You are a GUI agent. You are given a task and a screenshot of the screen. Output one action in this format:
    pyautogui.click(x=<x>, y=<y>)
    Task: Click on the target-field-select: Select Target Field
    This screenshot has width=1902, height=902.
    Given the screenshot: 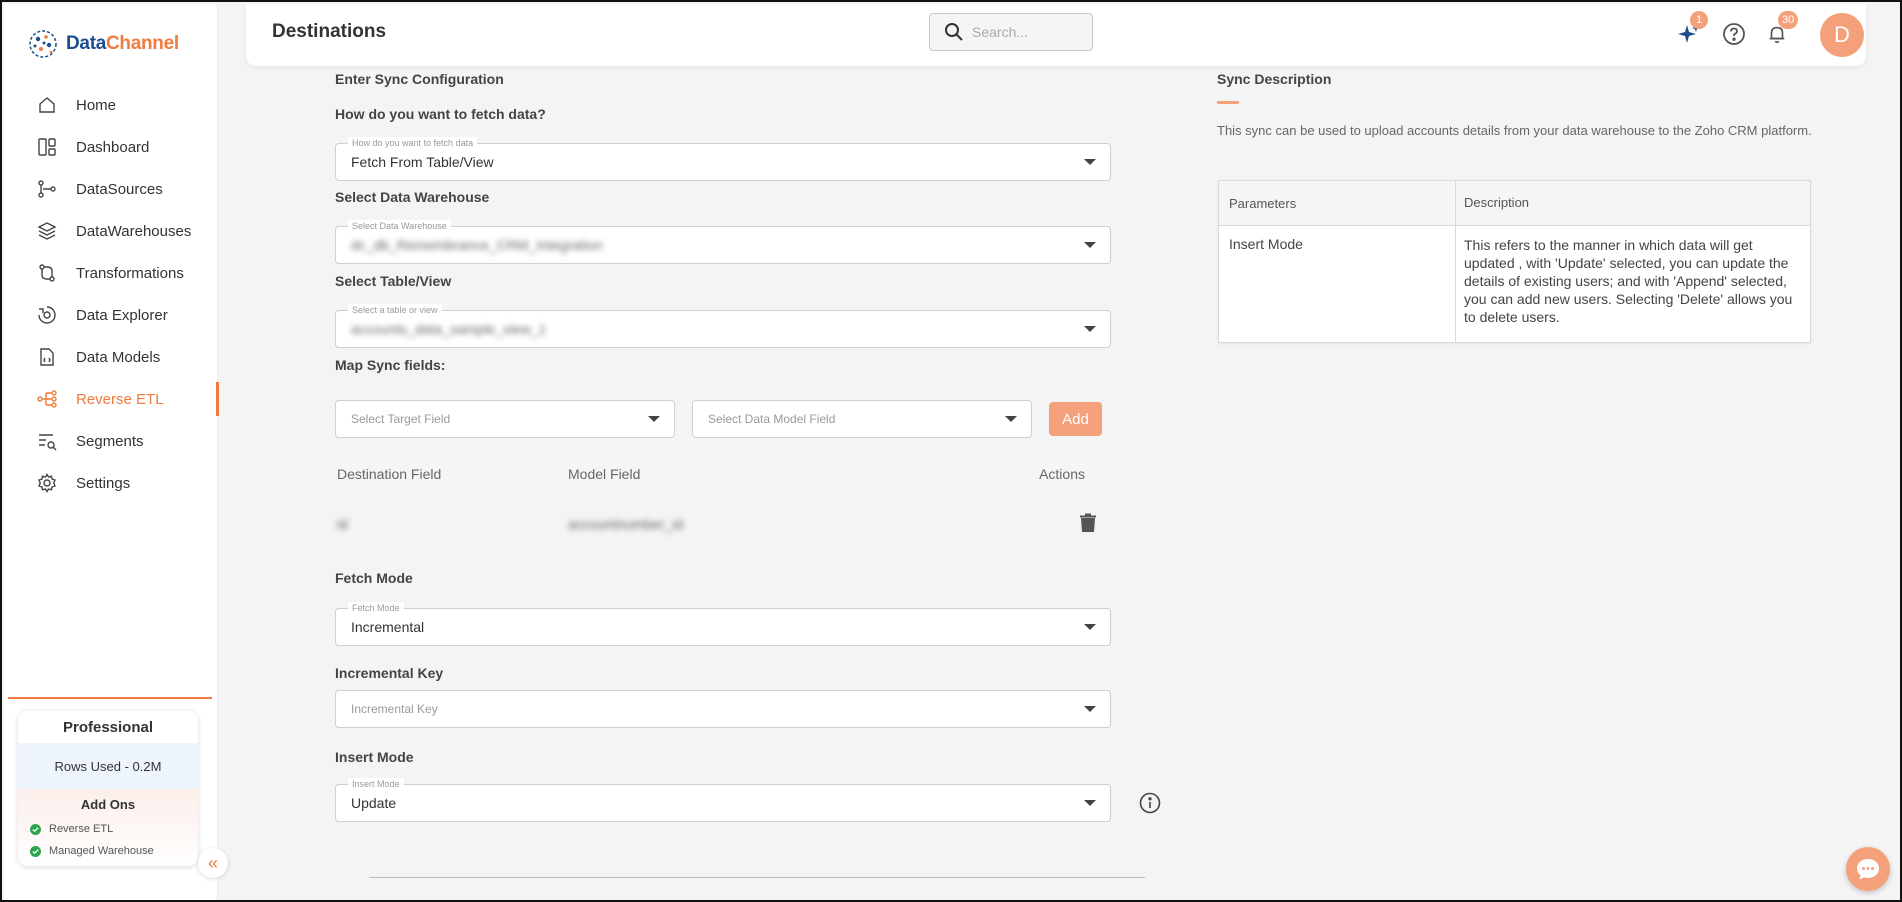 What is the action you would take?
    pyautogui.click(x=505, y=419)
    